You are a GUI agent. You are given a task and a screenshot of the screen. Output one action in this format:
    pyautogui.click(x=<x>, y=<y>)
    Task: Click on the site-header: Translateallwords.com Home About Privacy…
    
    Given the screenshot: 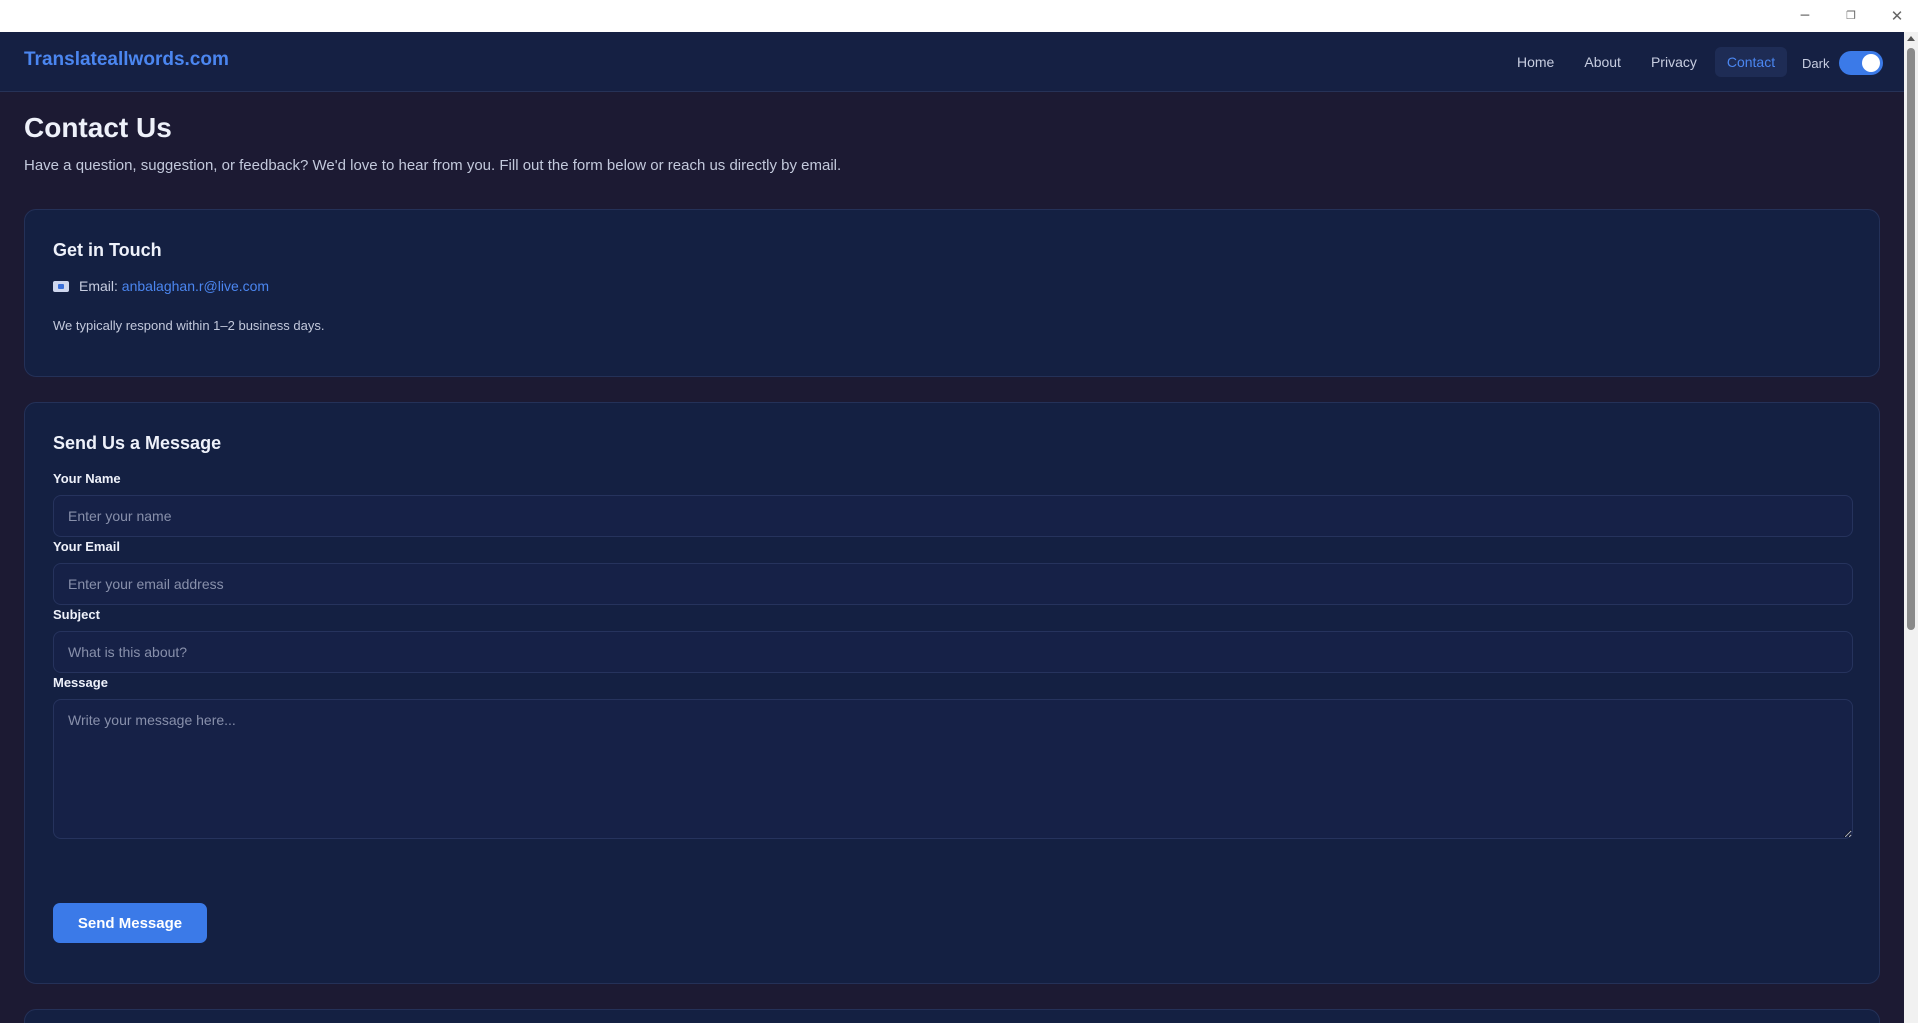 What is the action you would take?
    pyautogui.click(x=952, y=62)
    